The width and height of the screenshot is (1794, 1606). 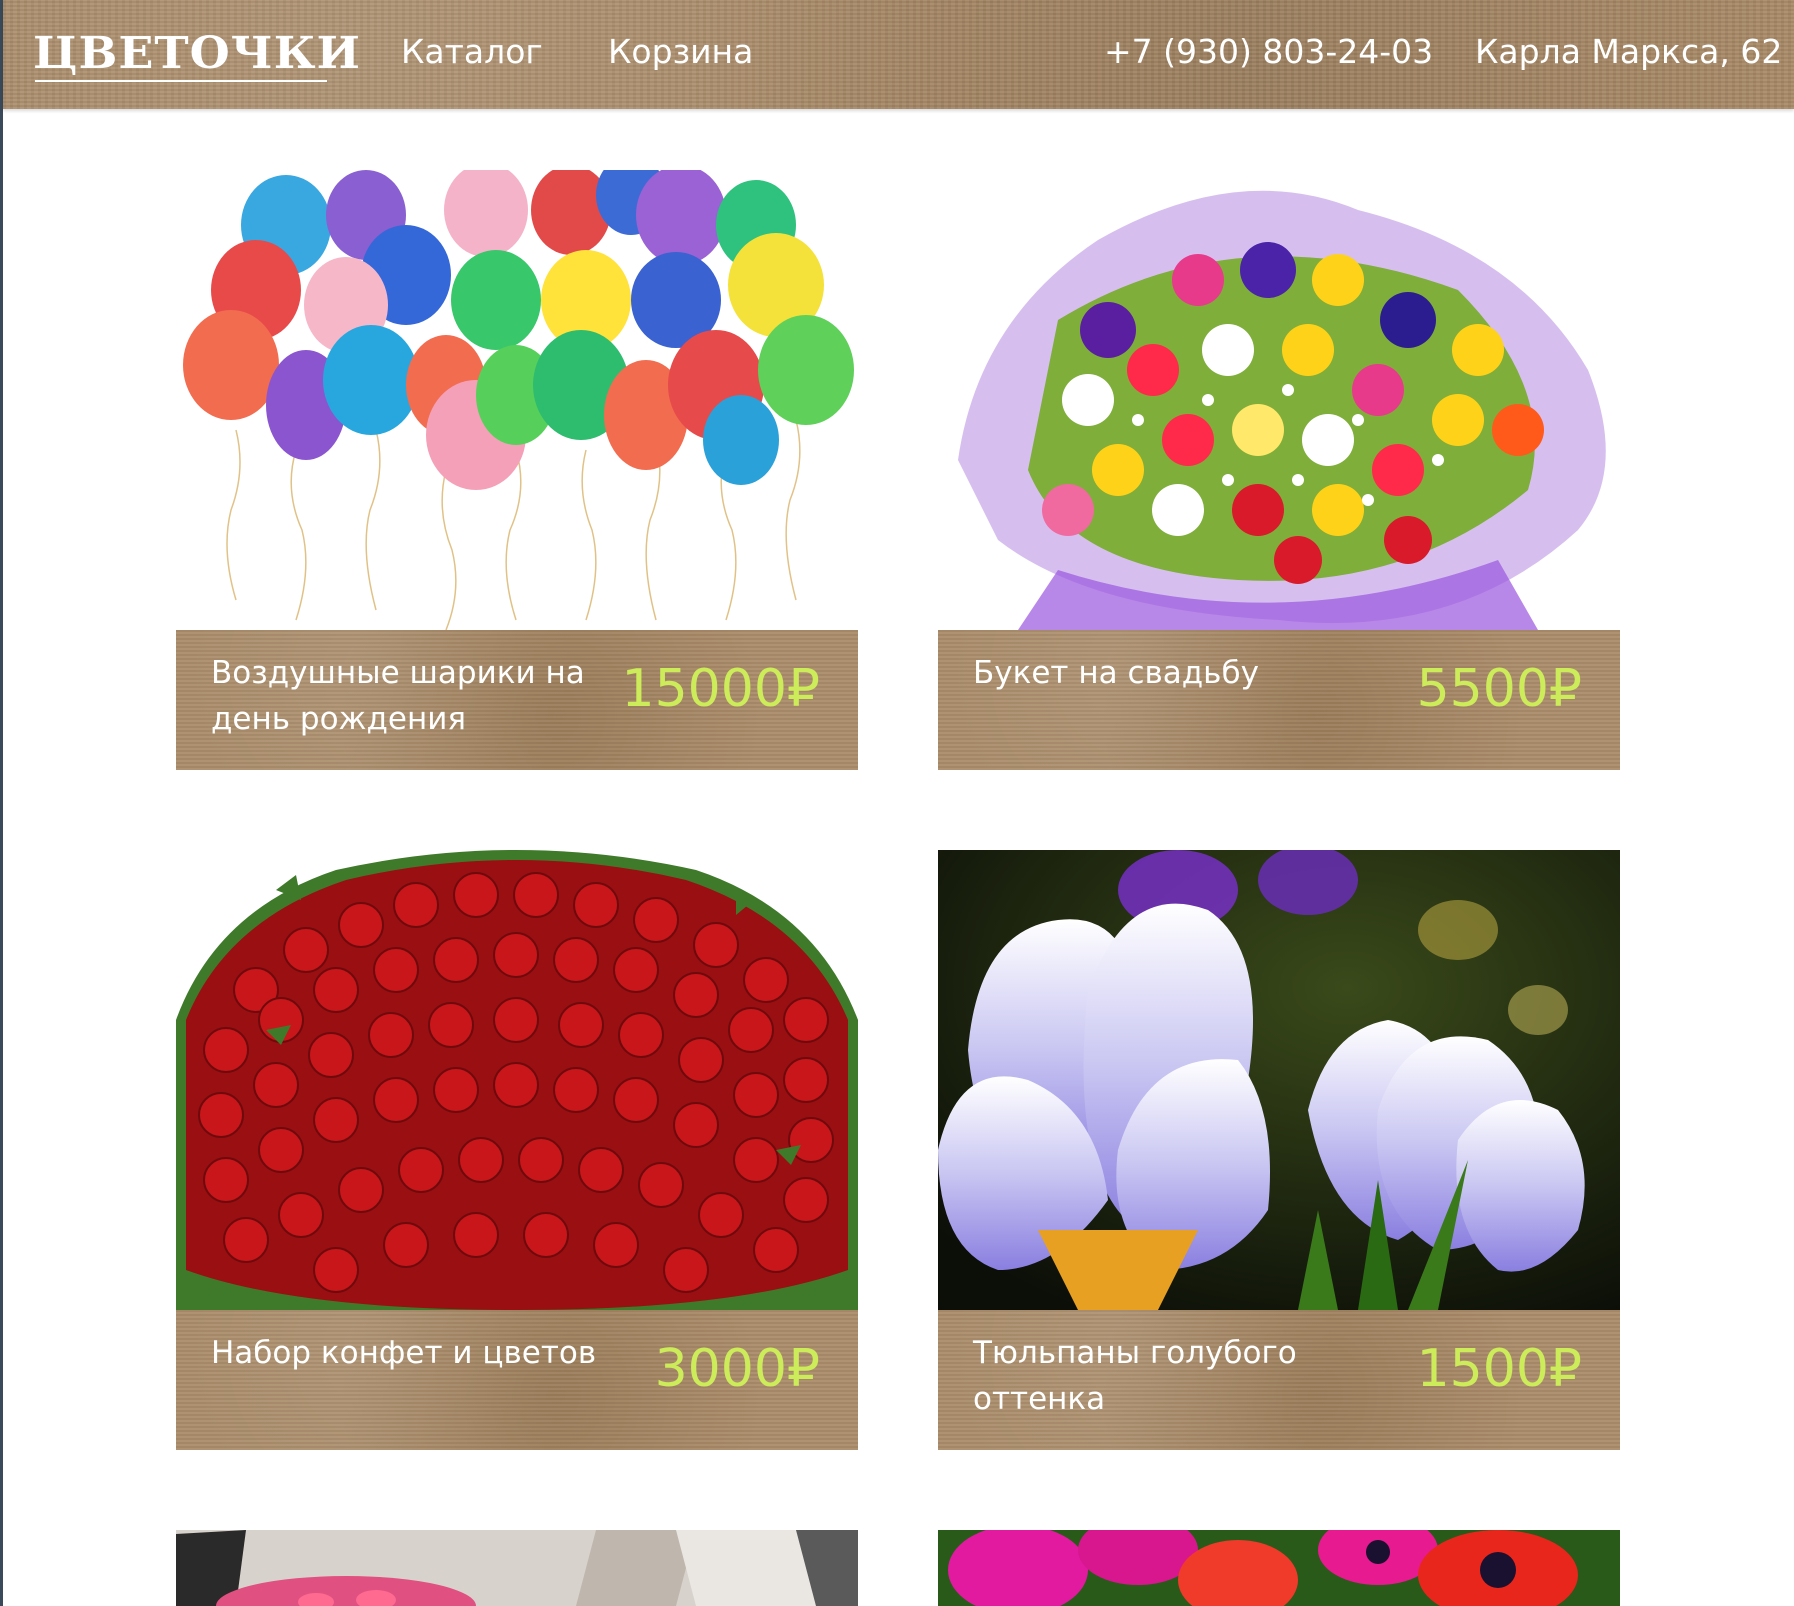 I want to click on product-image-balloons, so click(x=517, y=400).